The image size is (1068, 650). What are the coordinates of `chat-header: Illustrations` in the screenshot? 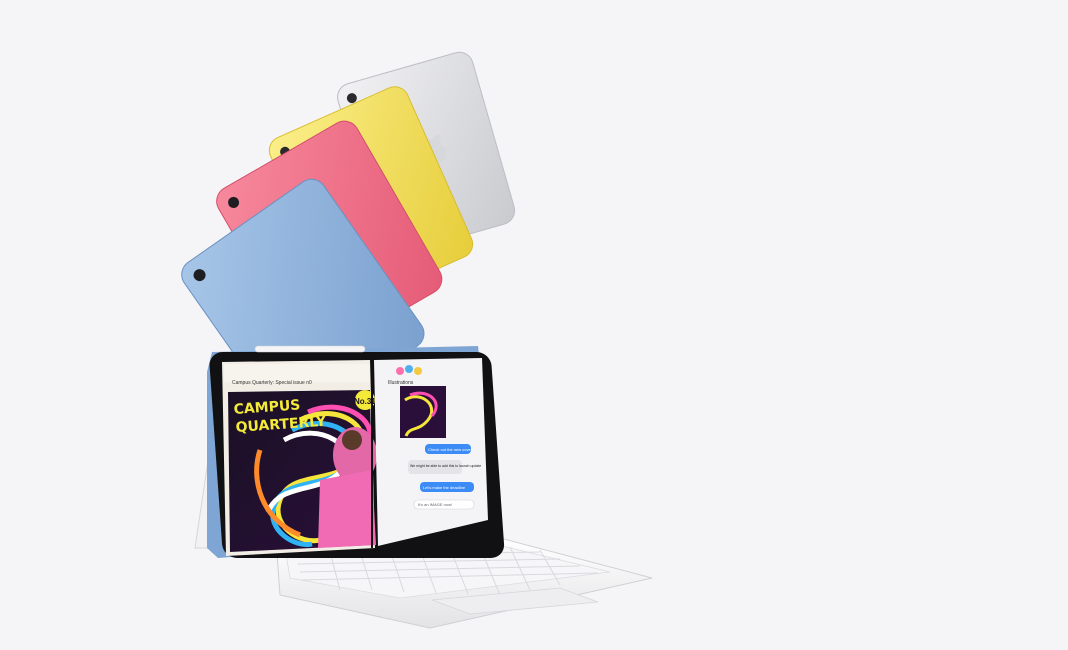 It's located at (401, 383).